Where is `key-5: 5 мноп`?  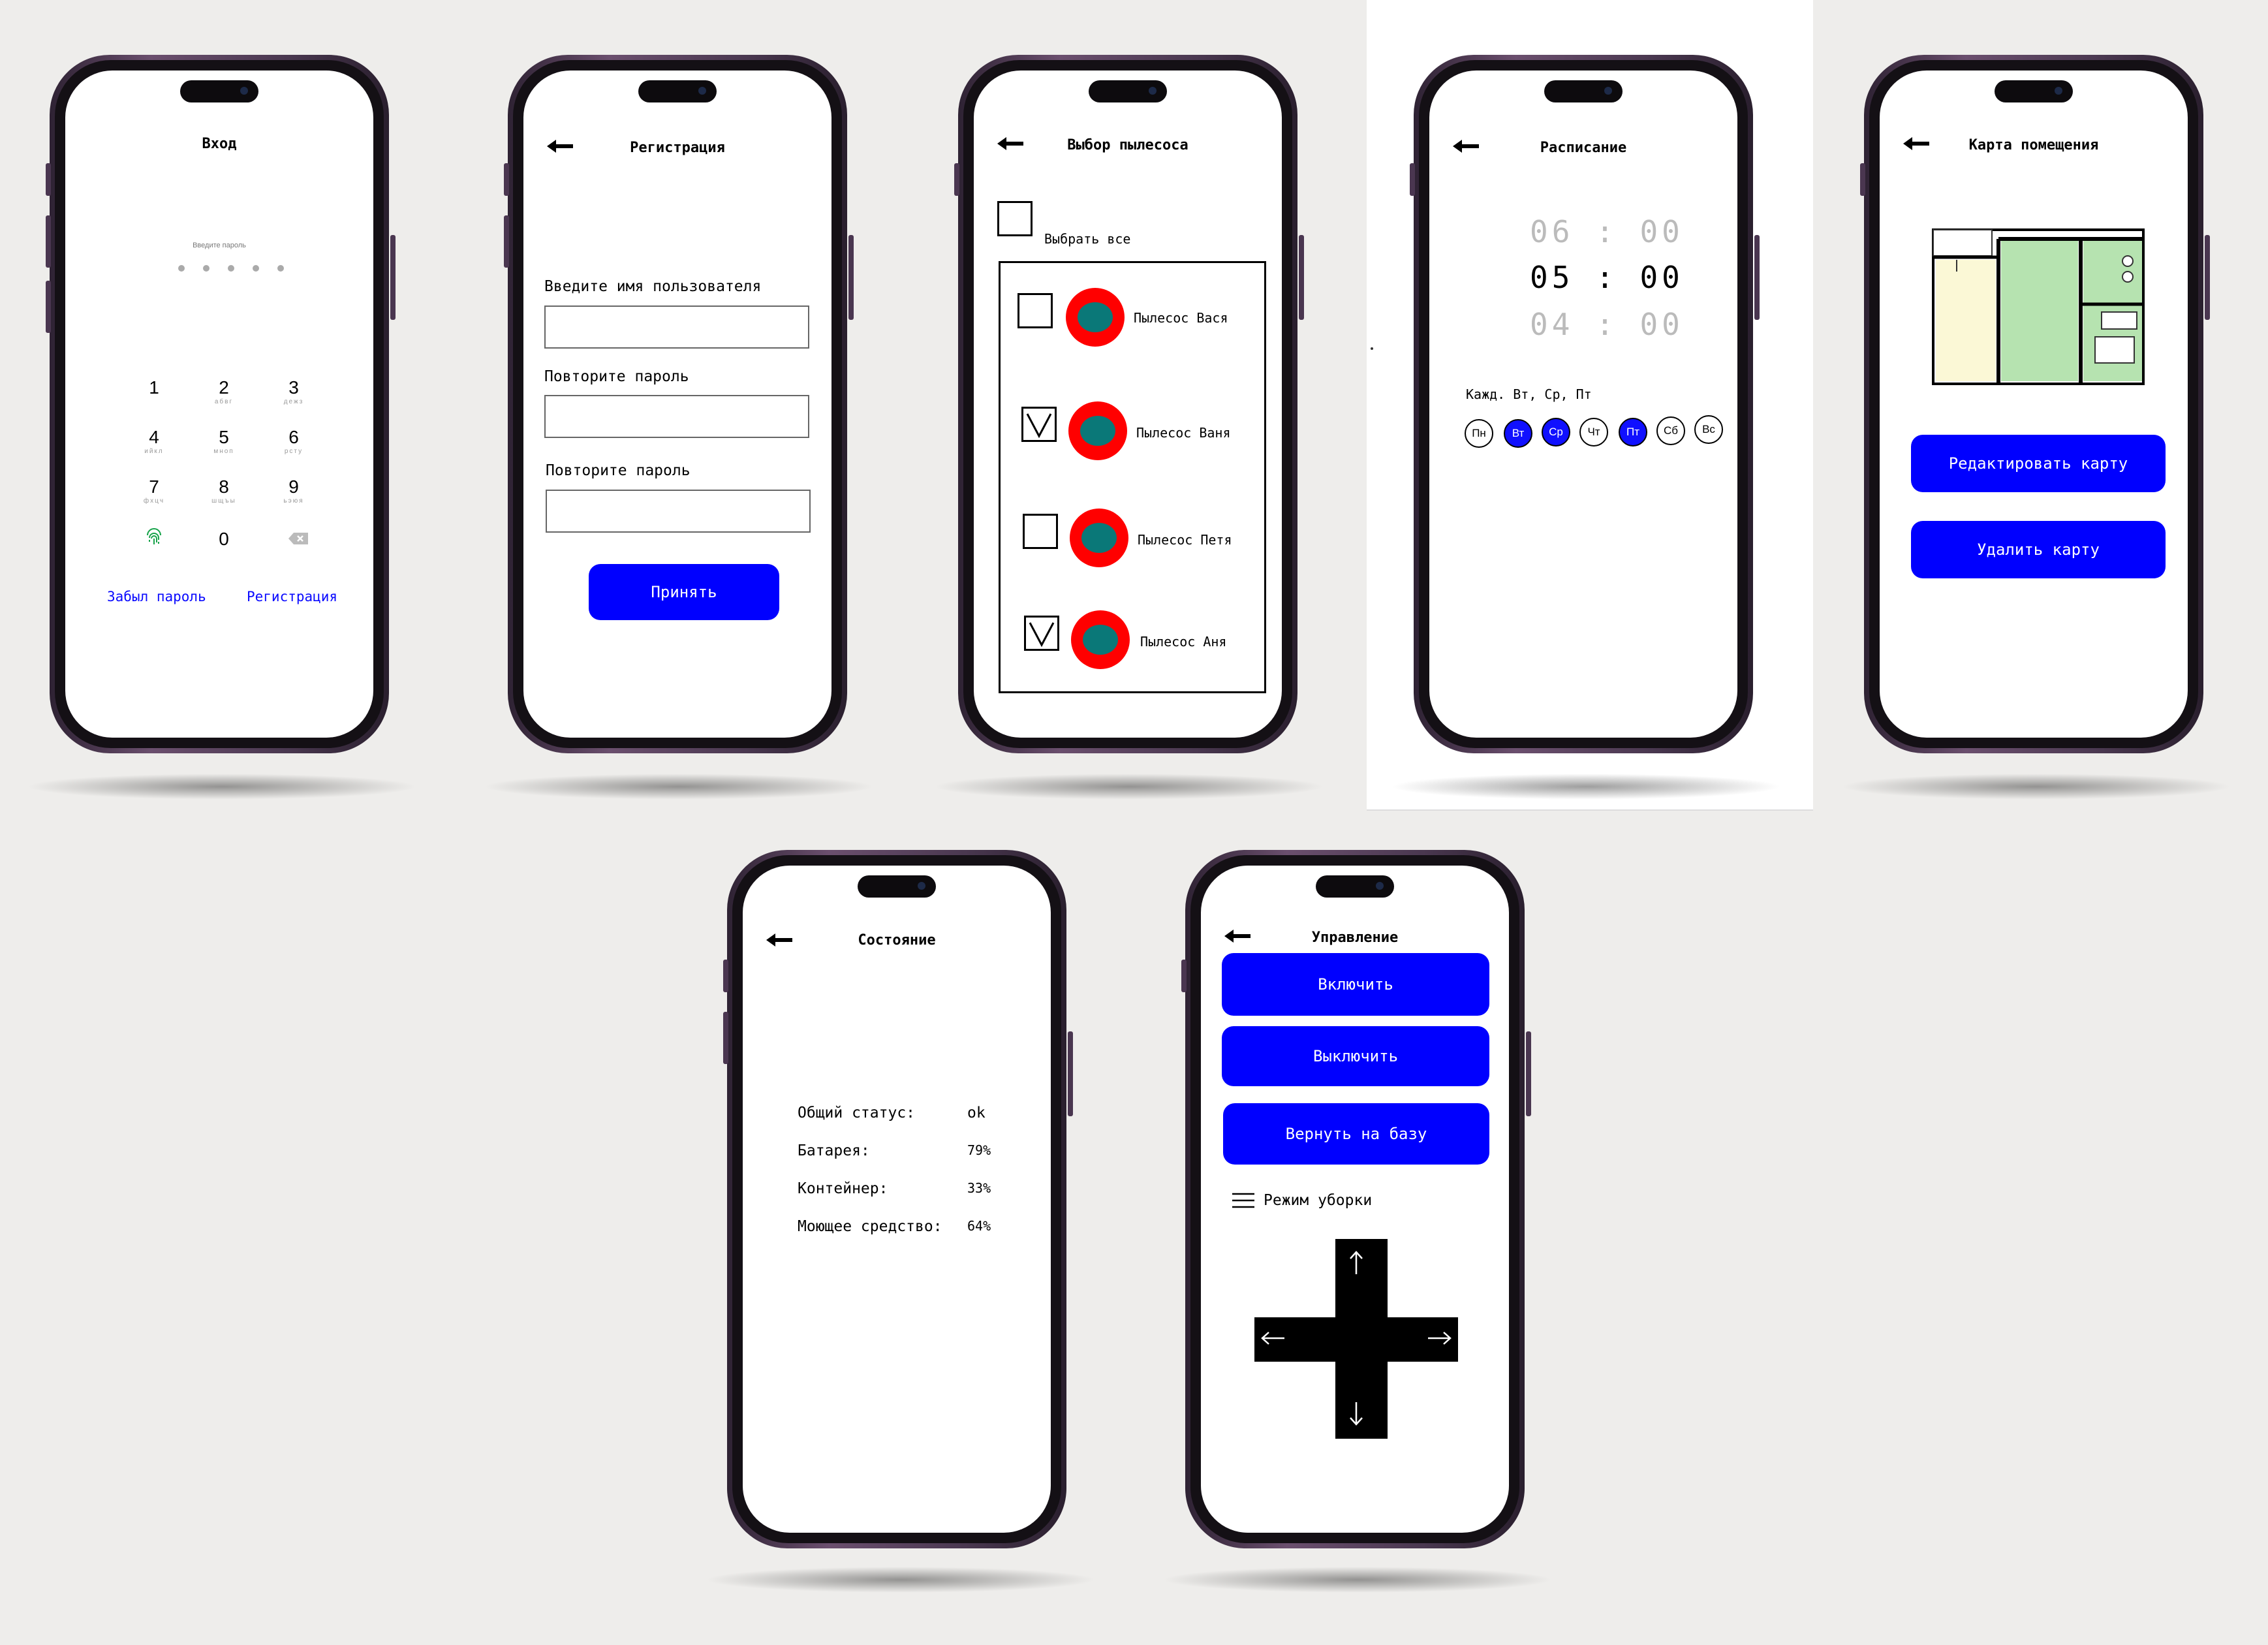
key-5: 5 мноп is located at coordinates (224, 441).